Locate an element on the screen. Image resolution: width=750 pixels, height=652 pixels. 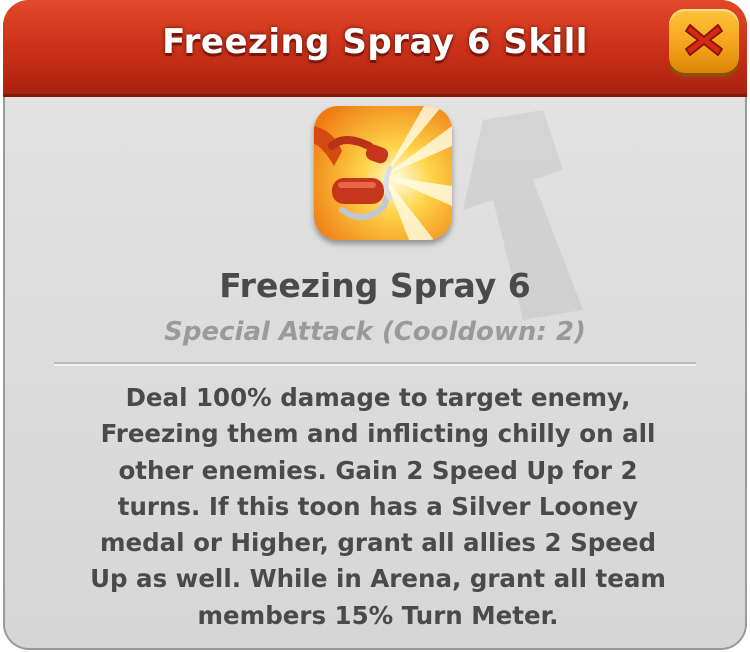
skill-name: Freezing Spray 6 is located at coordinates (375, 285).